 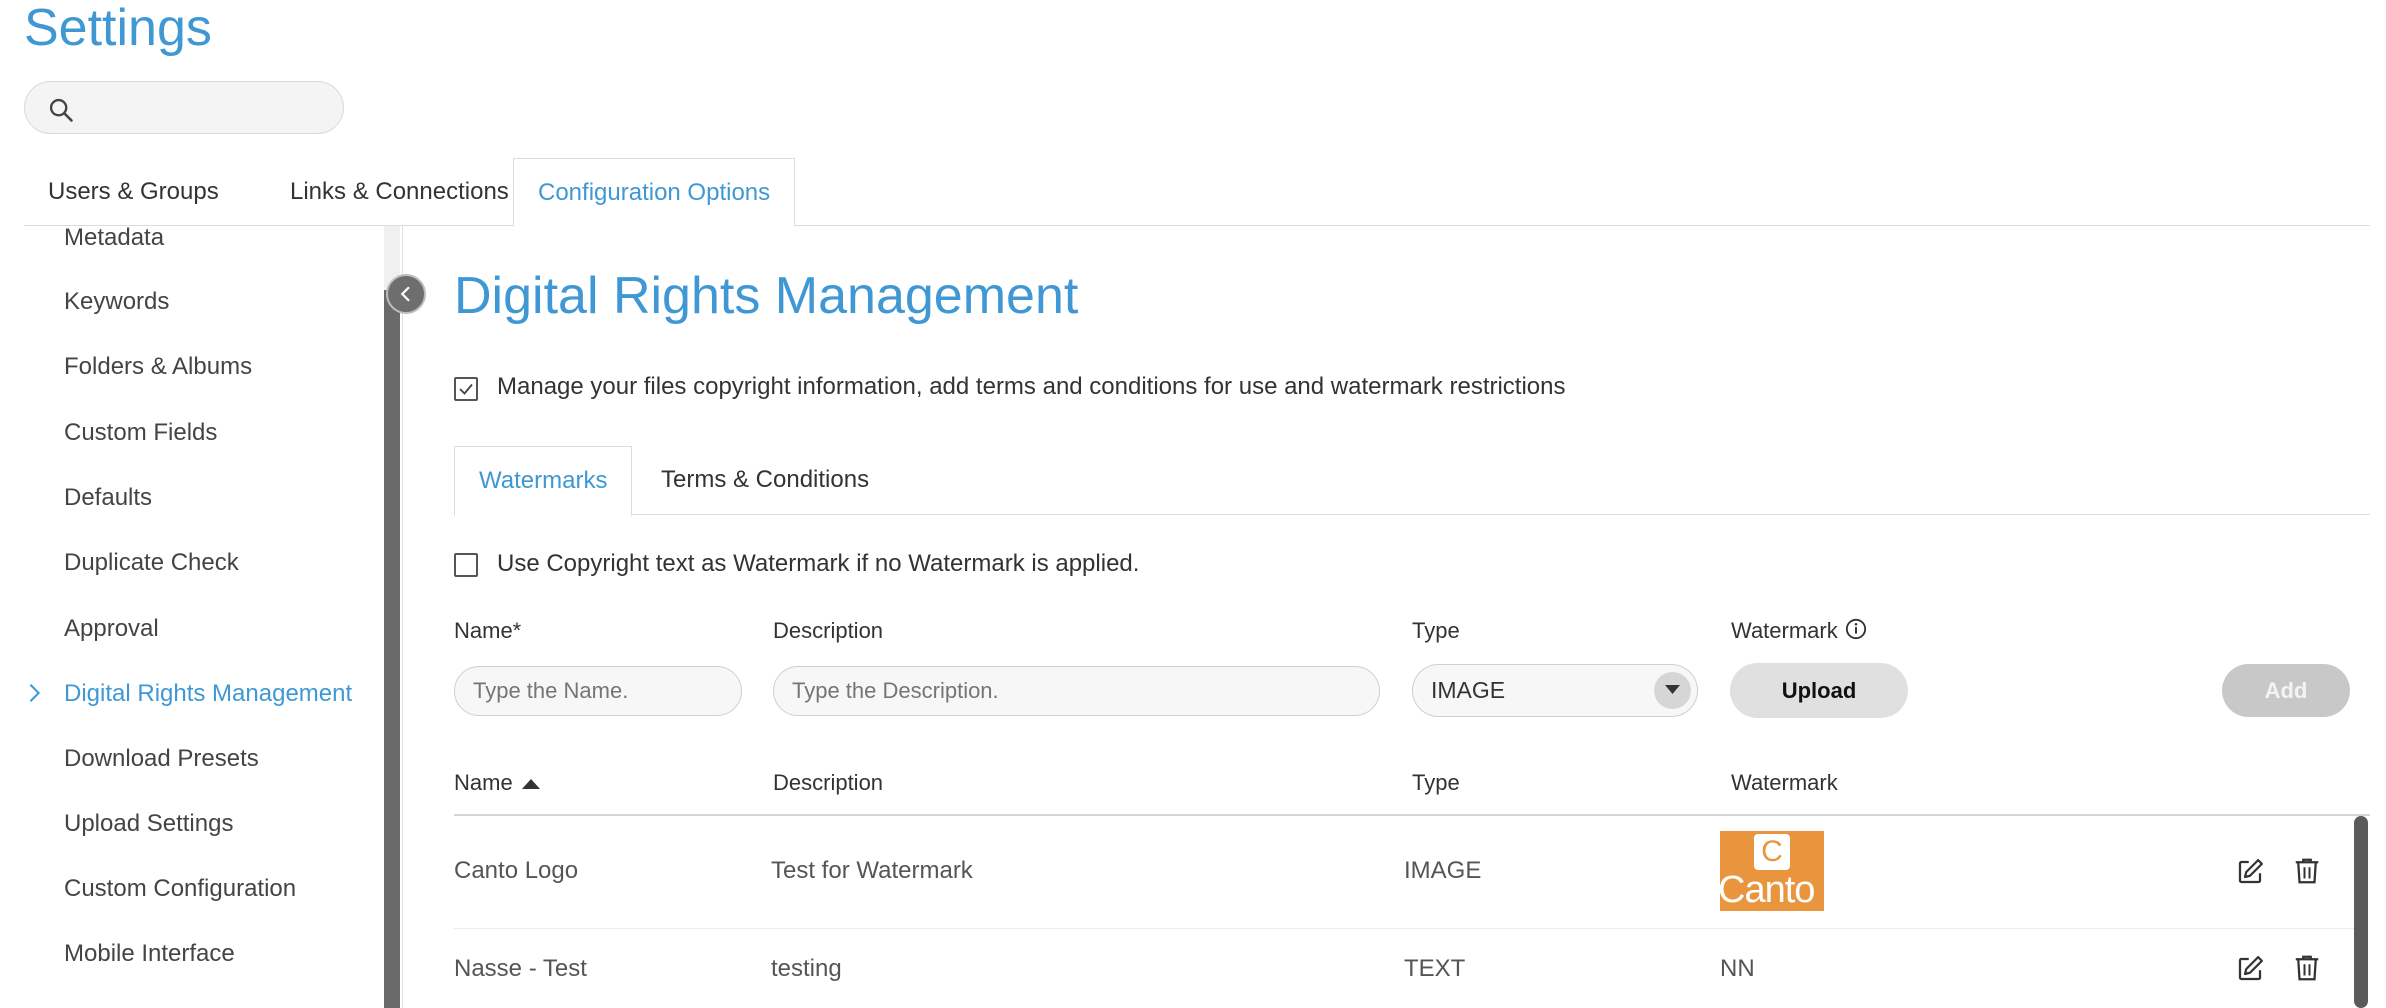 I want to click on sidebar-item-metadata: Metadata, so click(x=114, y=238).